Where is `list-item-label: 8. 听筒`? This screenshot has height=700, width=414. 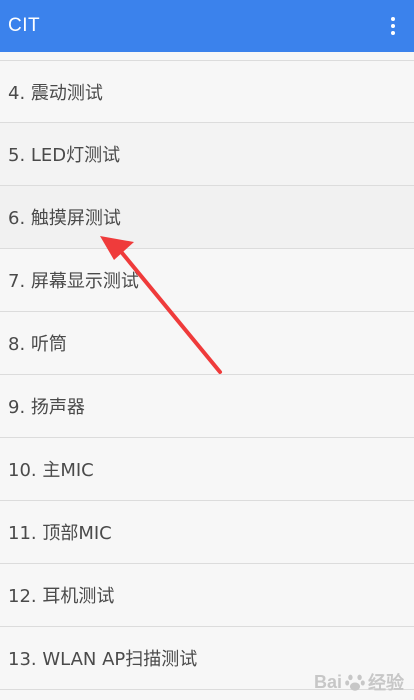
list-item-label: 8. 听筒 is located at coordinates (37, 344).